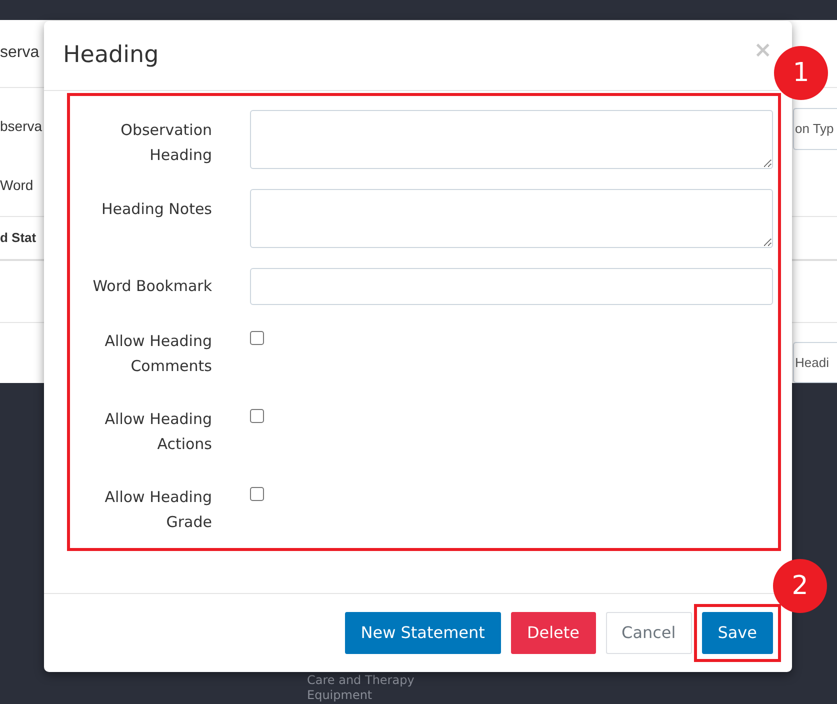  I want to click on background-text: Care and Therapy, so click(361, 680).